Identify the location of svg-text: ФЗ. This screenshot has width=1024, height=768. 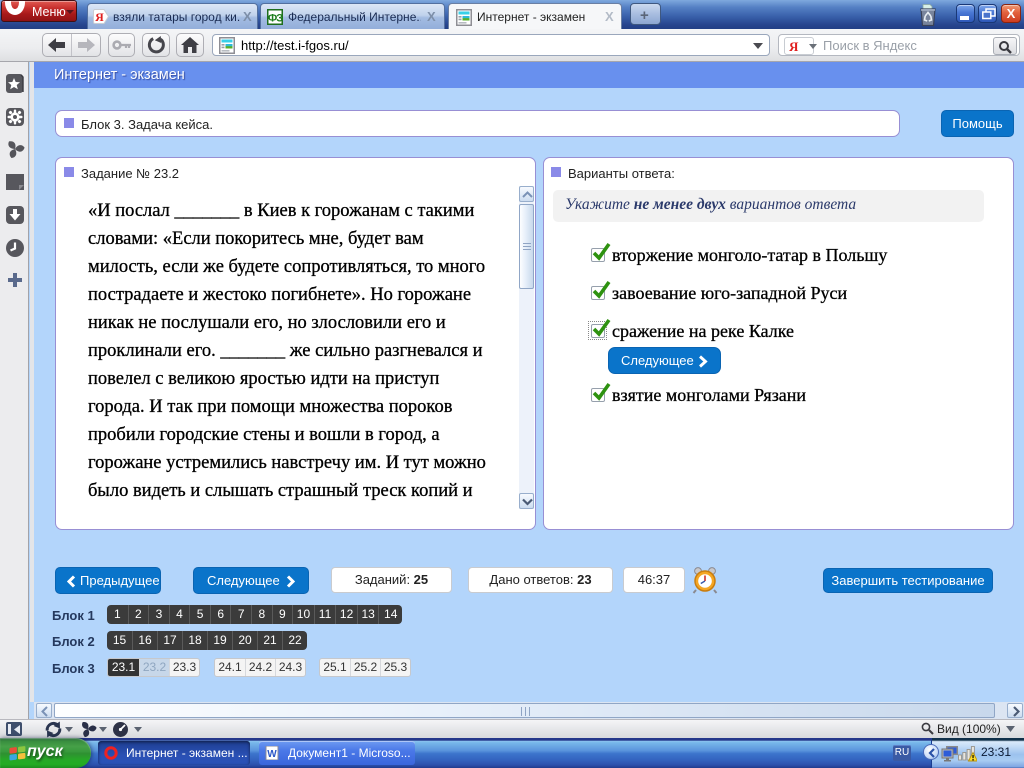
(275, 19).